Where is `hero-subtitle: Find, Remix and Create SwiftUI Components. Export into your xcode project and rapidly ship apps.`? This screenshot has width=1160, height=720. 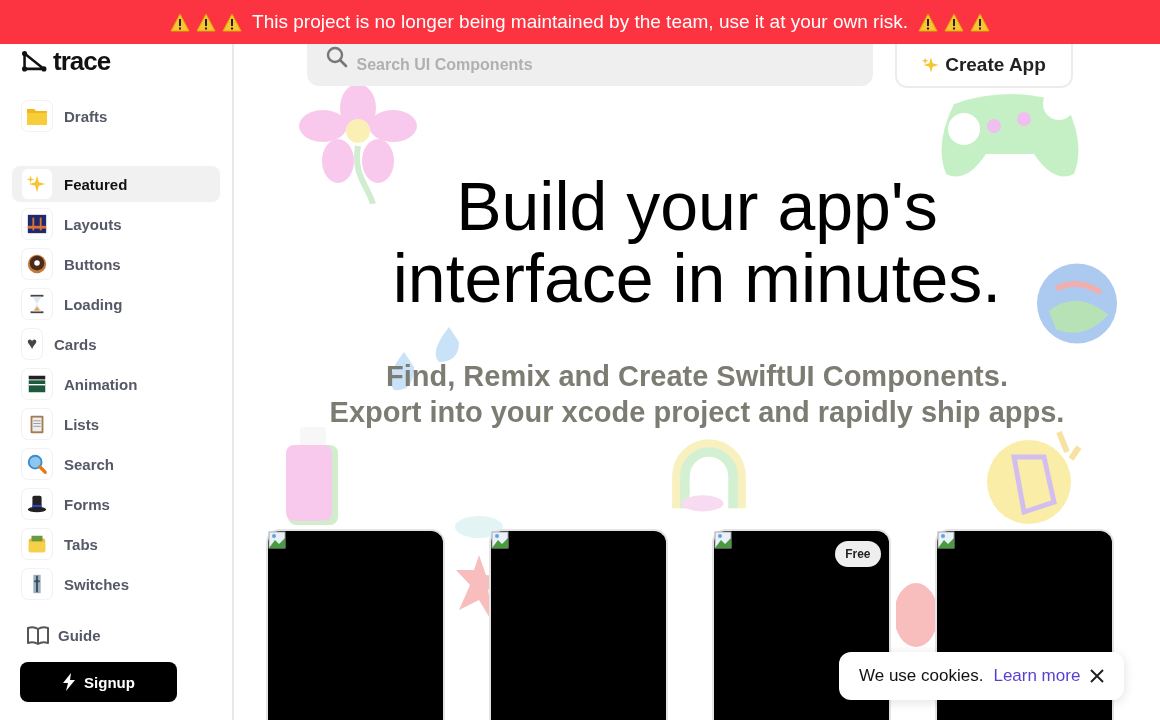 hero-subtitle: Find, Remix and Create SwiftUI Components. Export into your xcode project and rapidly ship apps. is located at coordinates (697, 394).